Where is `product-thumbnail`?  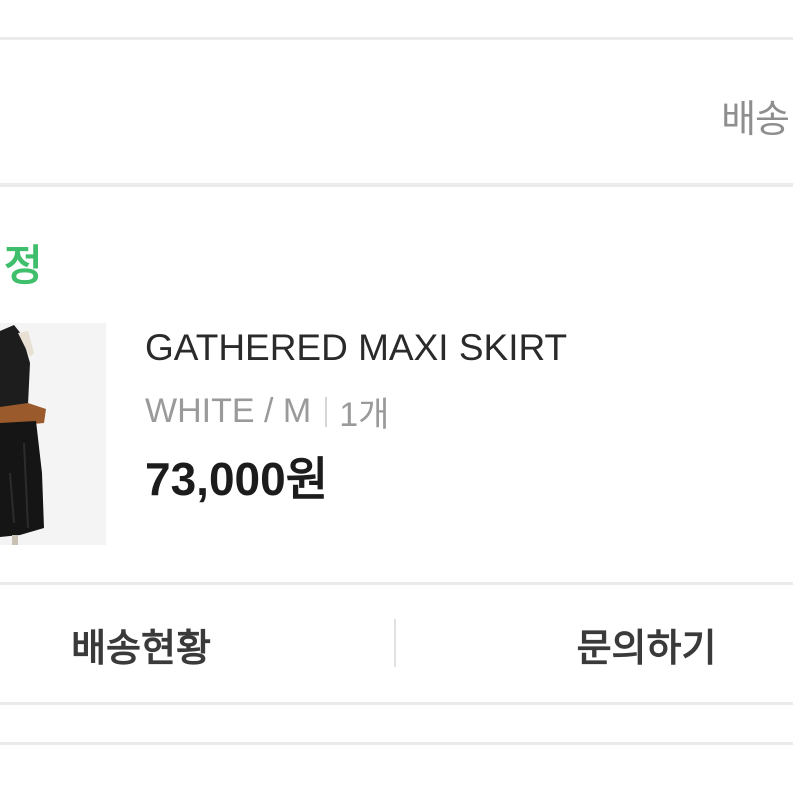 product-thumbnail is located at coordinates (53, 434).